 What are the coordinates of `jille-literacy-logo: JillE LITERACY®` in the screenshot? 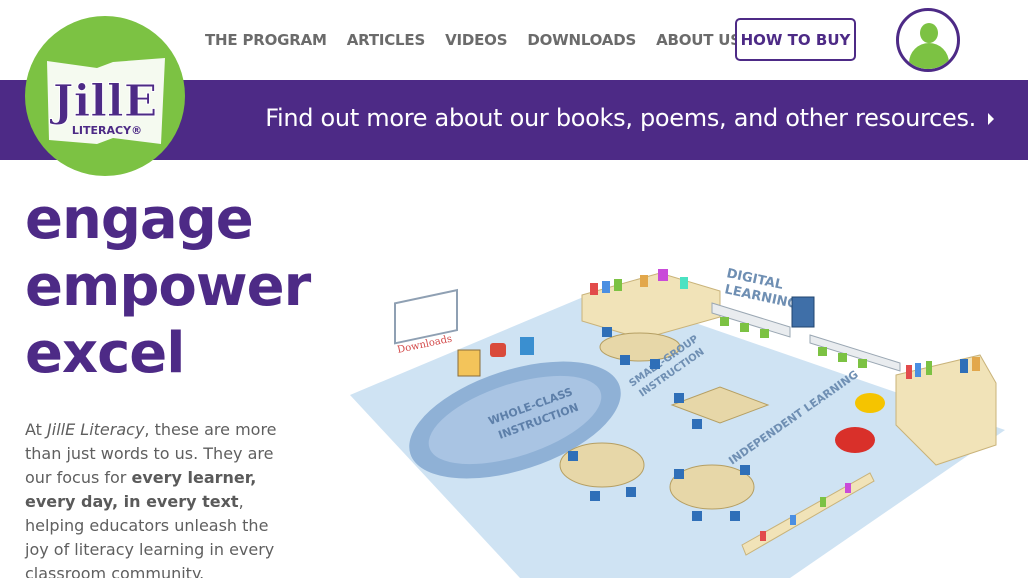 It's located at (105, 96).